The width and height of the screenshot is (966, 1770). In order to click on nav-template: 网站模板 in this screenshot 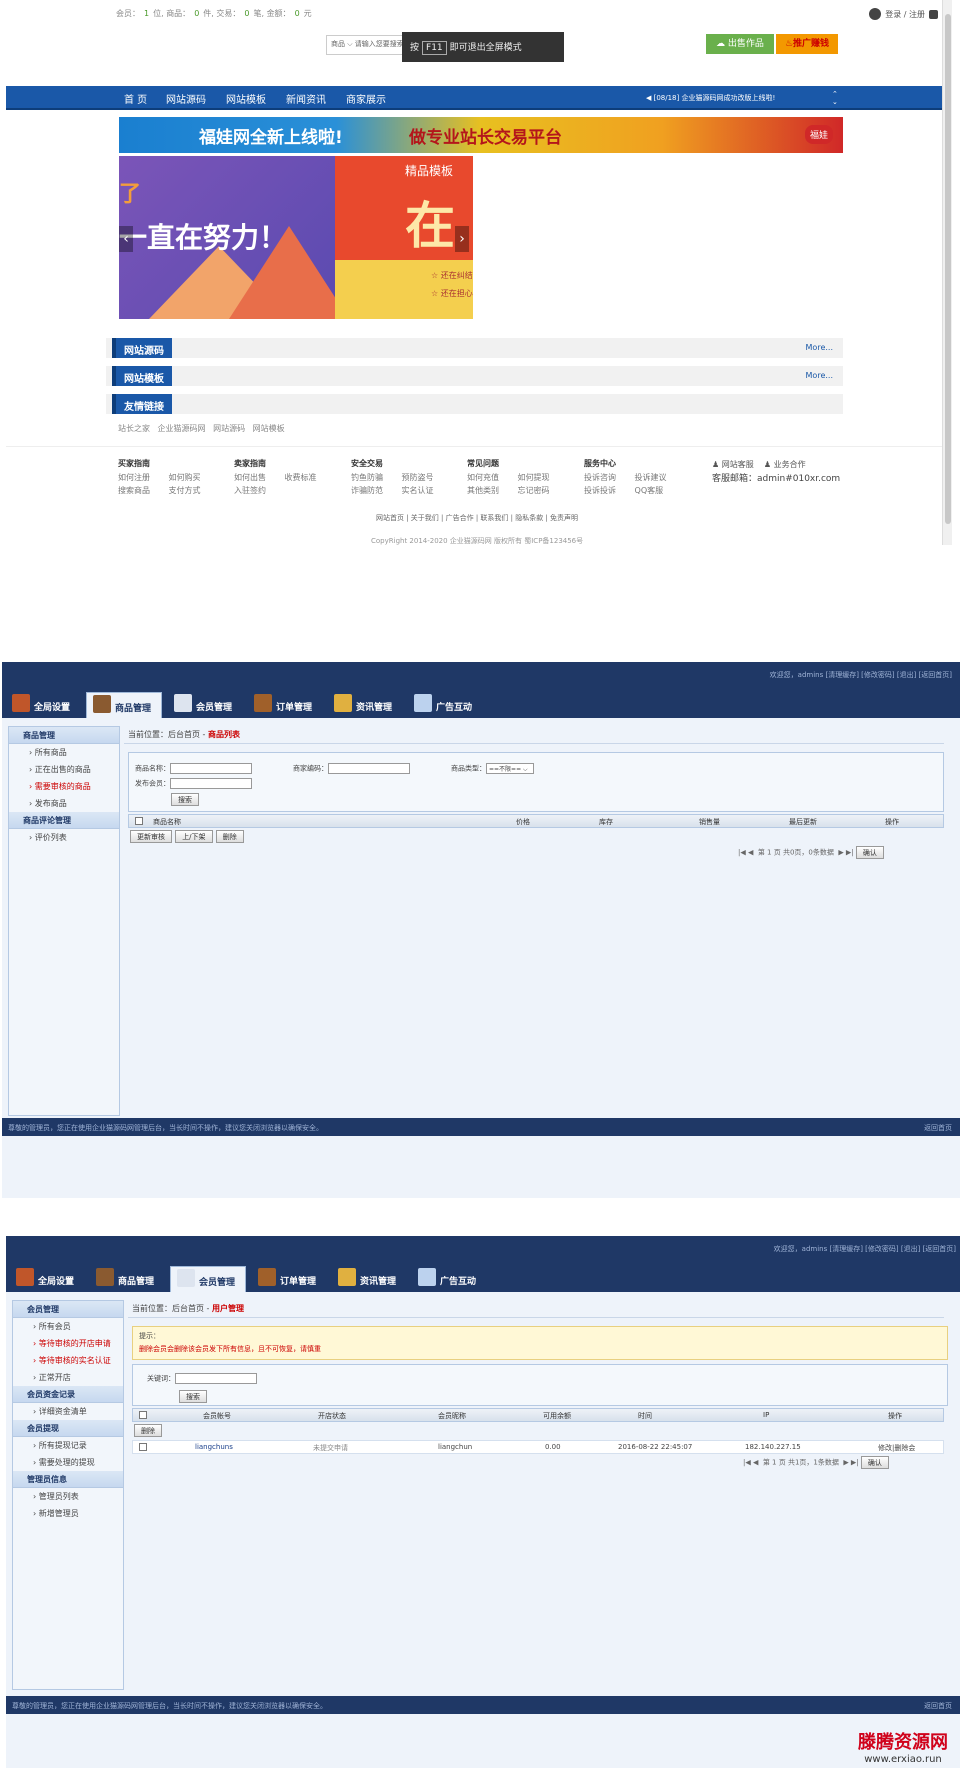, I will do `click(246, 98)`.